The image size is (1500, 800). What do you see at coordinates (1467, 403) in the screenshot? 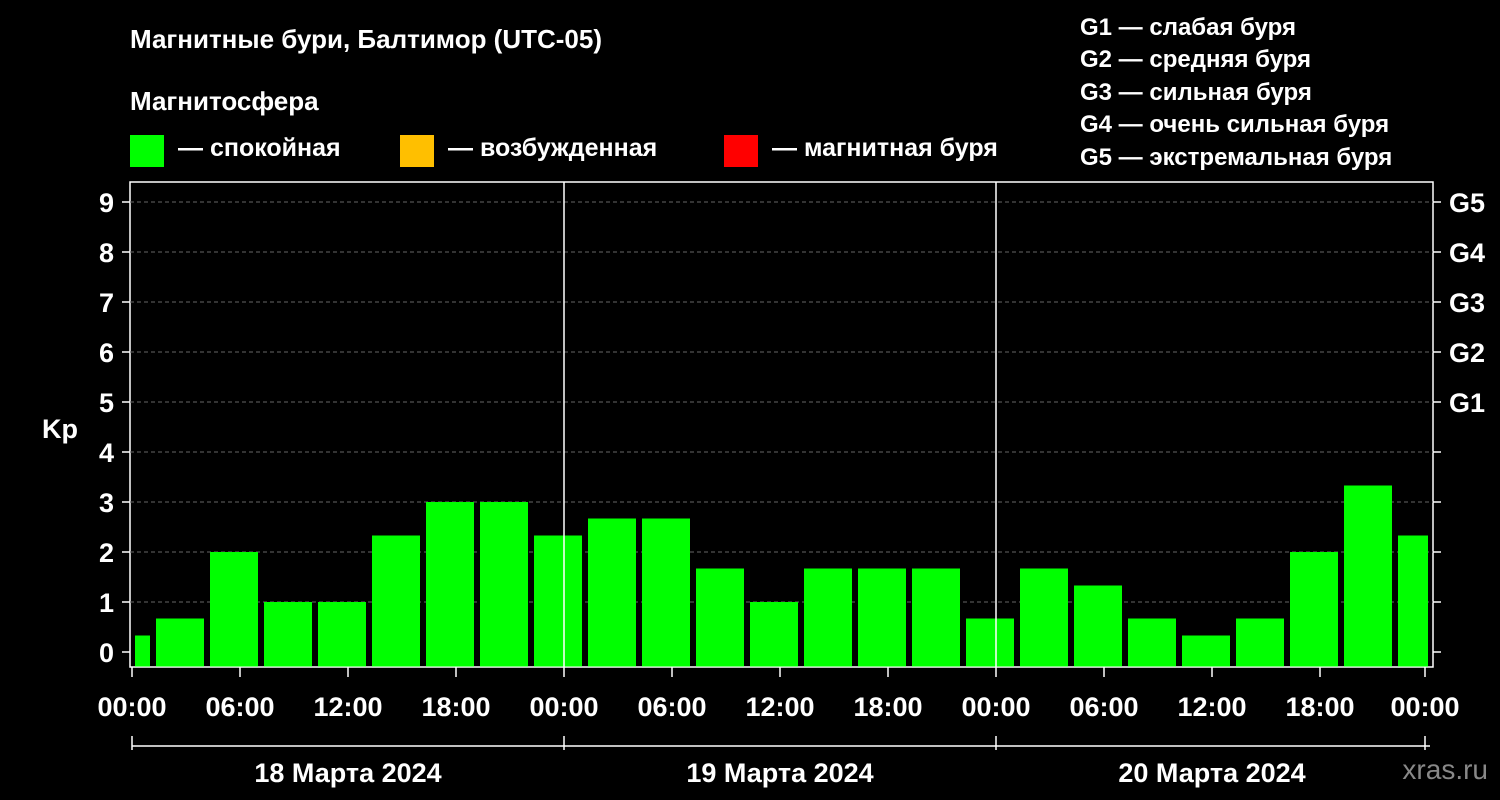
I see `g-level-label: G1` at bounding box center [1467, 403].